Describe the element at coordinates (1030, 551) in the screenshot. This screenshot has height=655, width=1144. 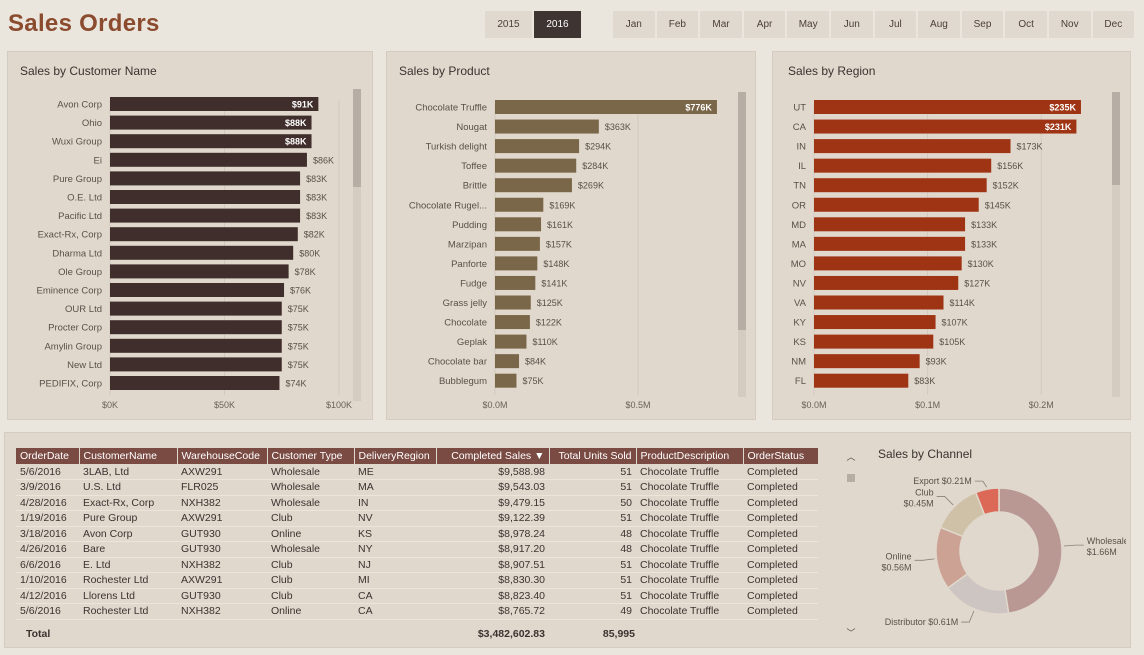
I see `donut-slice` at that location.